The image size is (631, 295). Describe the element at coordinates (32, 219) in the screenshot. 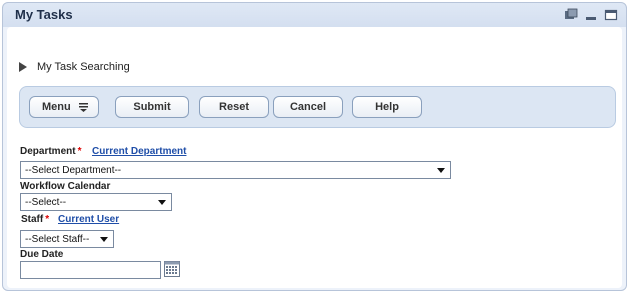

I see `staff-label-text: Staff` at that location.